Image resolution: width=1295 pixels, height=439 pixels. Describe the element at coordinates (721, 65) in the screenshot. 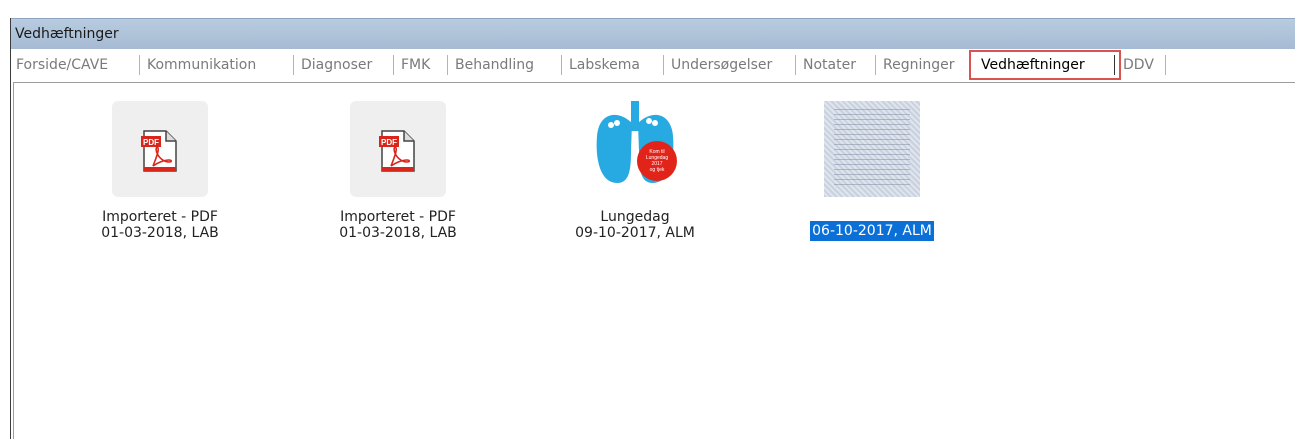

I see `tab-undersogelser: Undersøgelser` at that location.